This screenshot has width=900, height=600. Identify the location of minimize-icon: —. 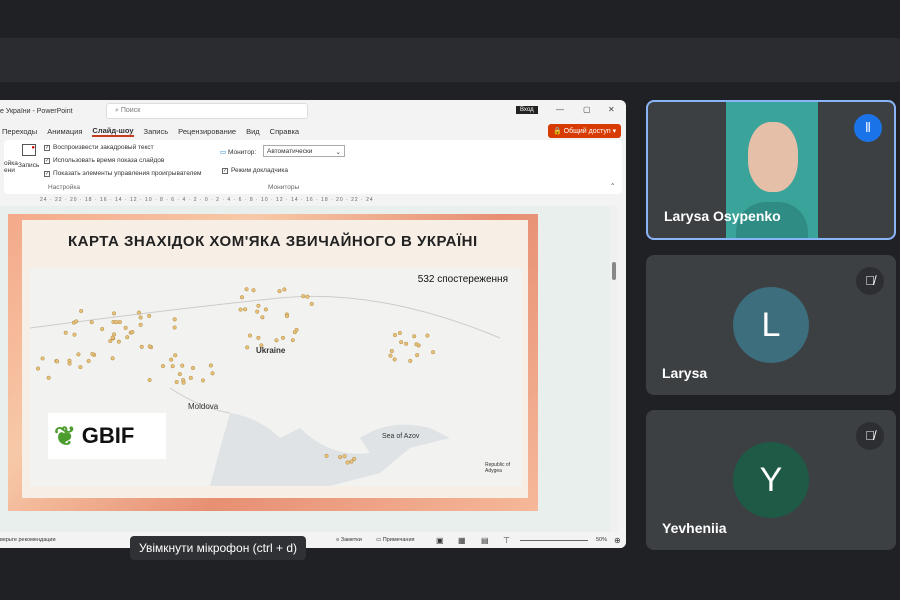
(560, 109).